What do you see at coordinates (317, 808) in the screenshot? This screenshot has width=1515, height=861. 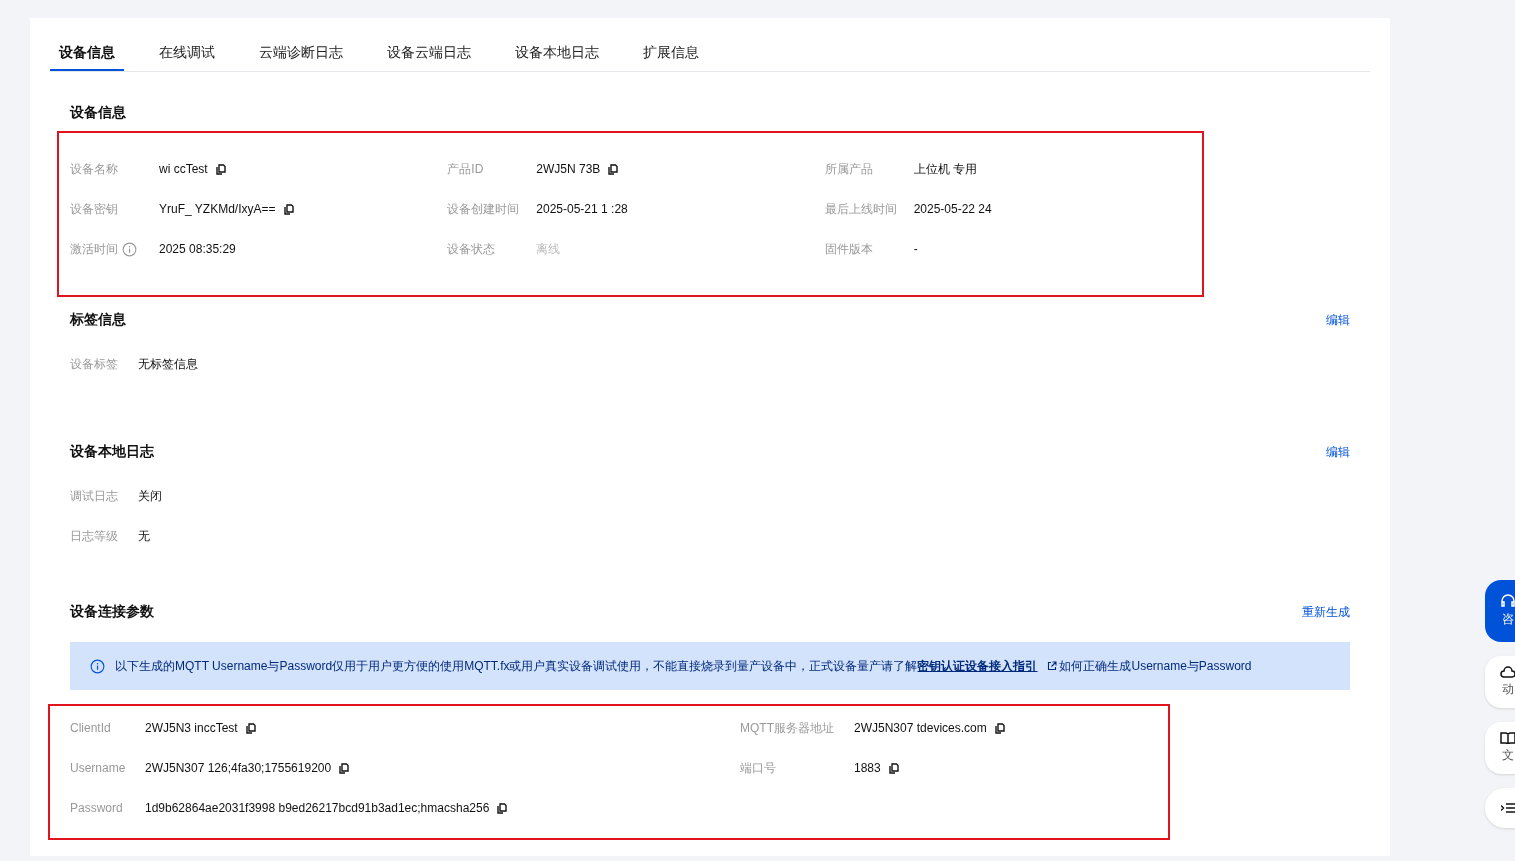 I see `field-value: 1d9b62864ae2031f3998 b9ed26217bcd91b3ad1ec;hmacsha256` at bounding box center [317, 808].